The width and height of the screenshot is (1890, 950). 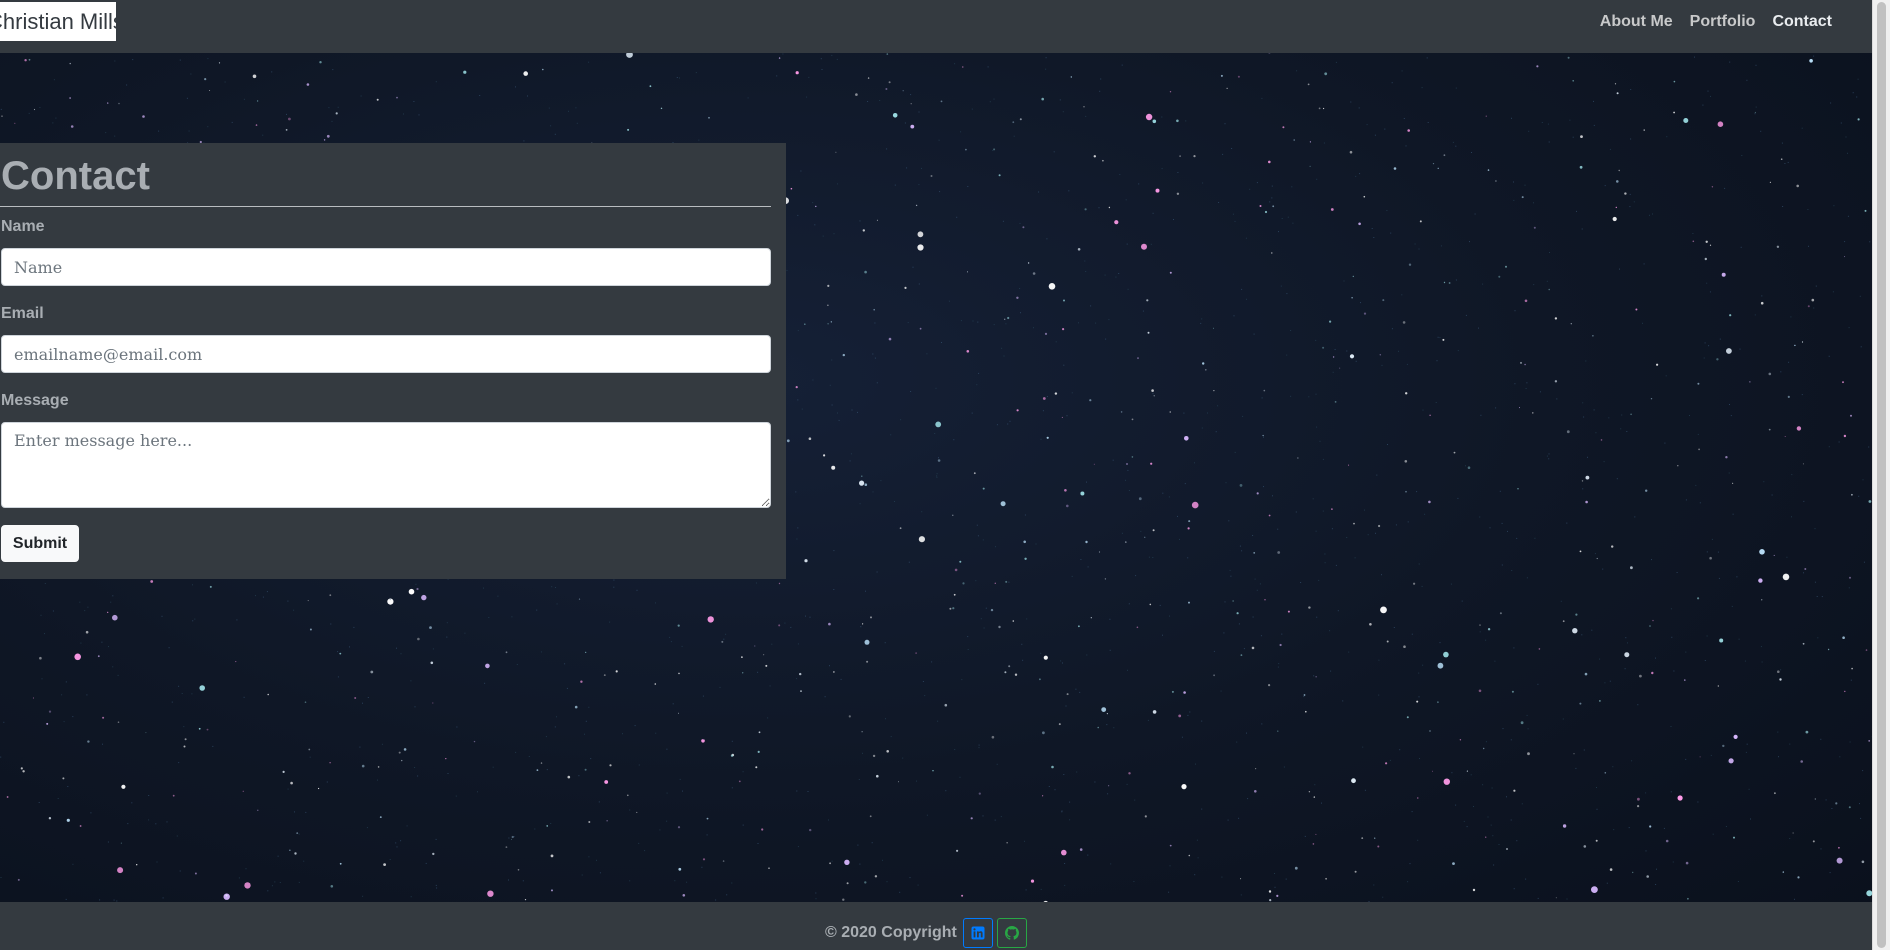 What do you see at coordinates (23, 226) in the screenshot?
I see `name-label: Name` at bounding box center [23, 226].